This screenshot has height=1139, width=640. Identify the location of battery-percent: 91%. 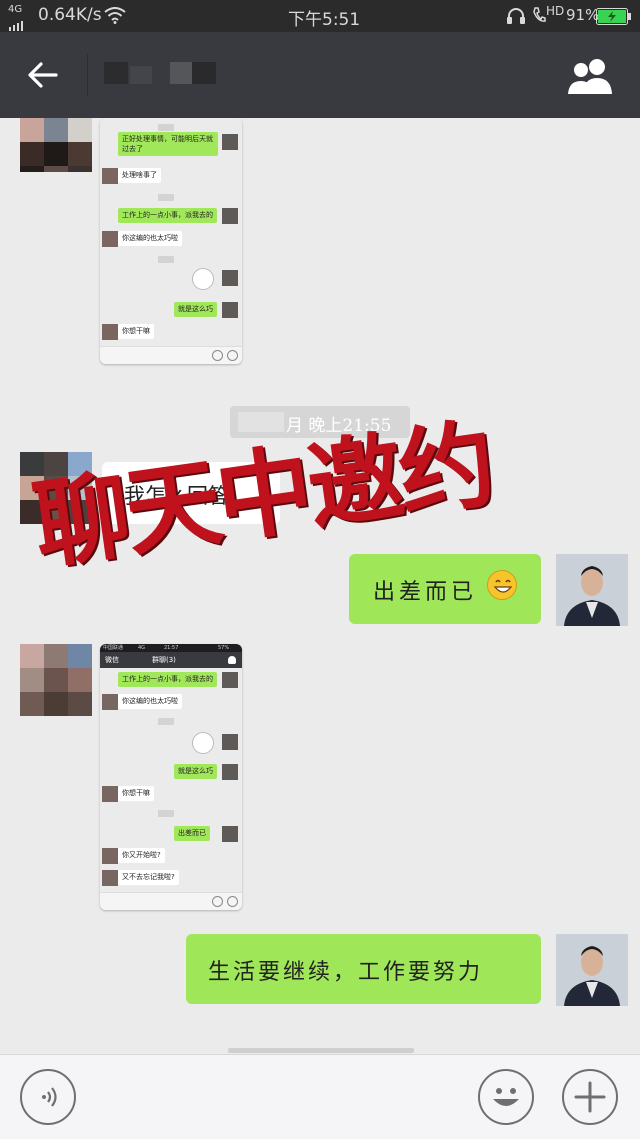
(583, 15).